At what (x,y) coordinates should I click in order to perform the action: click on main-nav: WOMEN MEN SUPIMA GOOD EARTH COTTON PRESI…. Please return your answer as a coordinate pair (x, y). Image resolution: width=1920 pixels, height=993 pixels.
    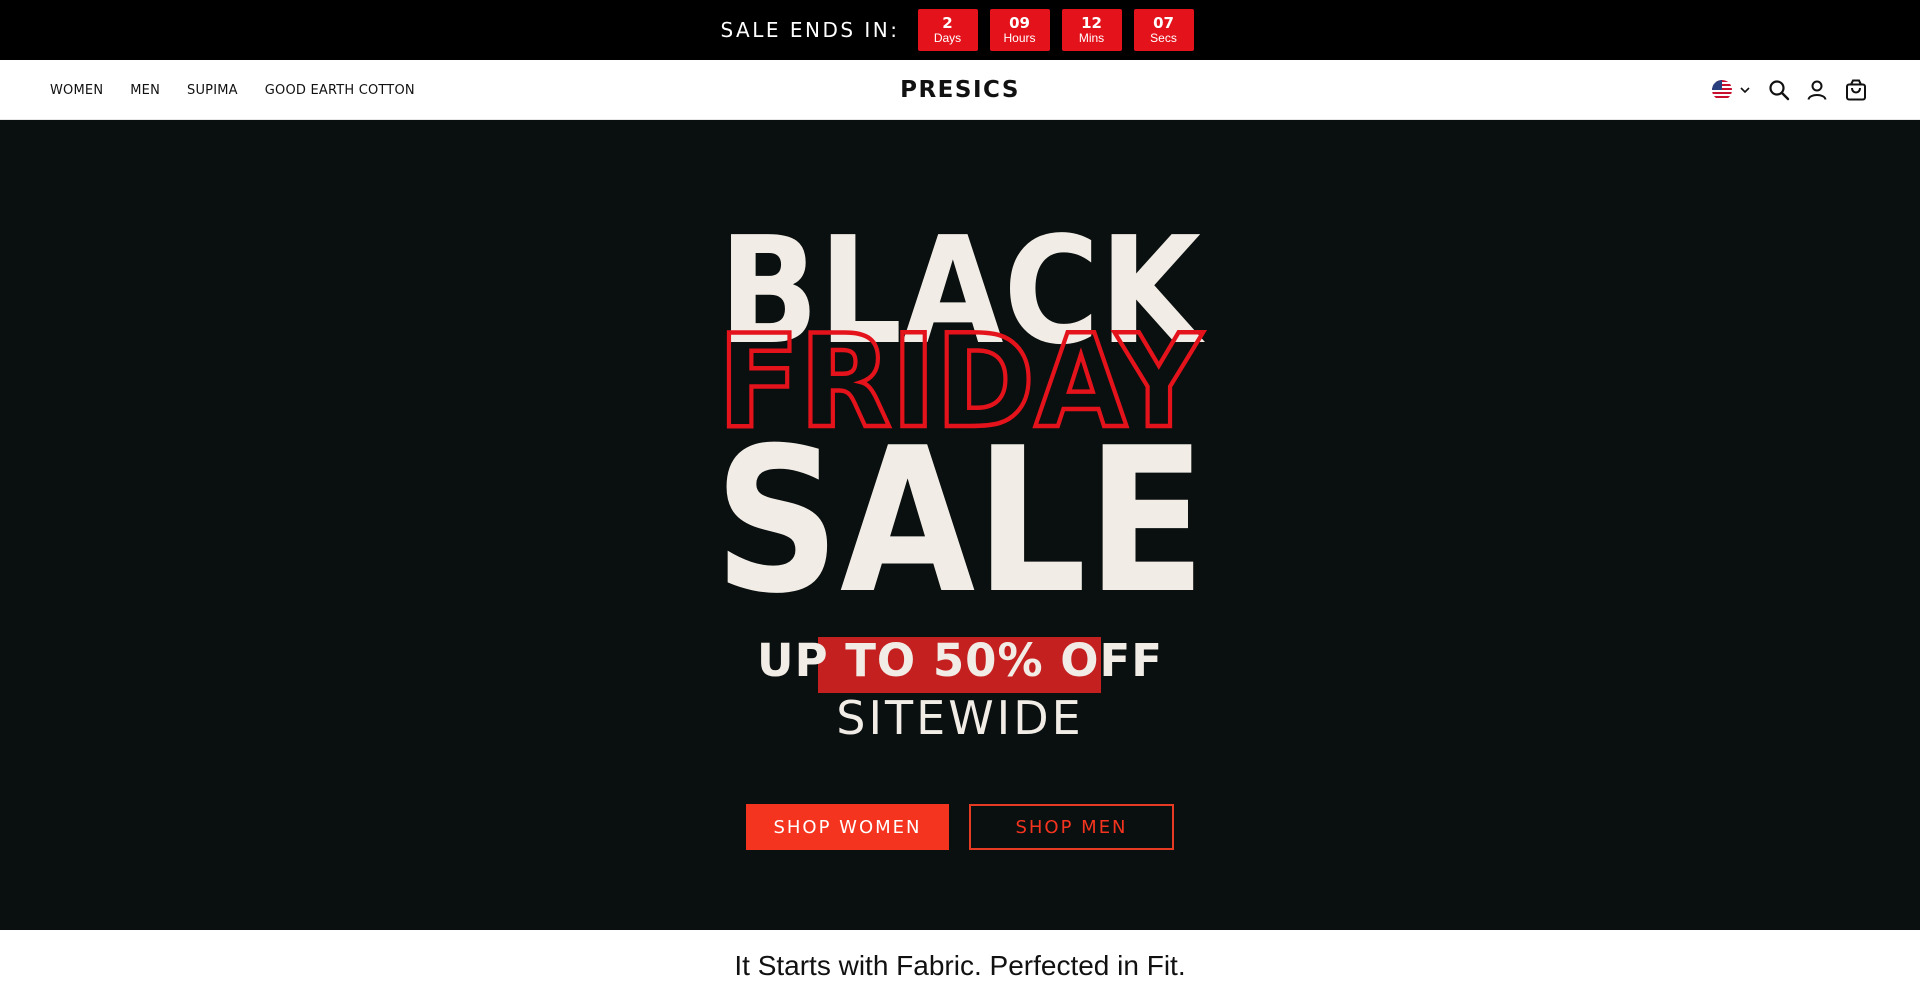
    Looking at the image, I should click on (960, 90).